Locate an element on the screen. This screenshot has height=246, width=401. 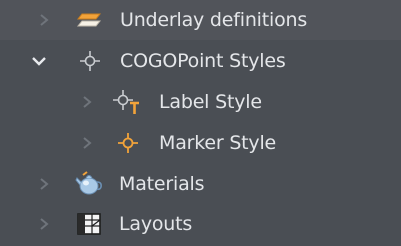
tree-item-label: Label Style is located at coordinates (210, 102).